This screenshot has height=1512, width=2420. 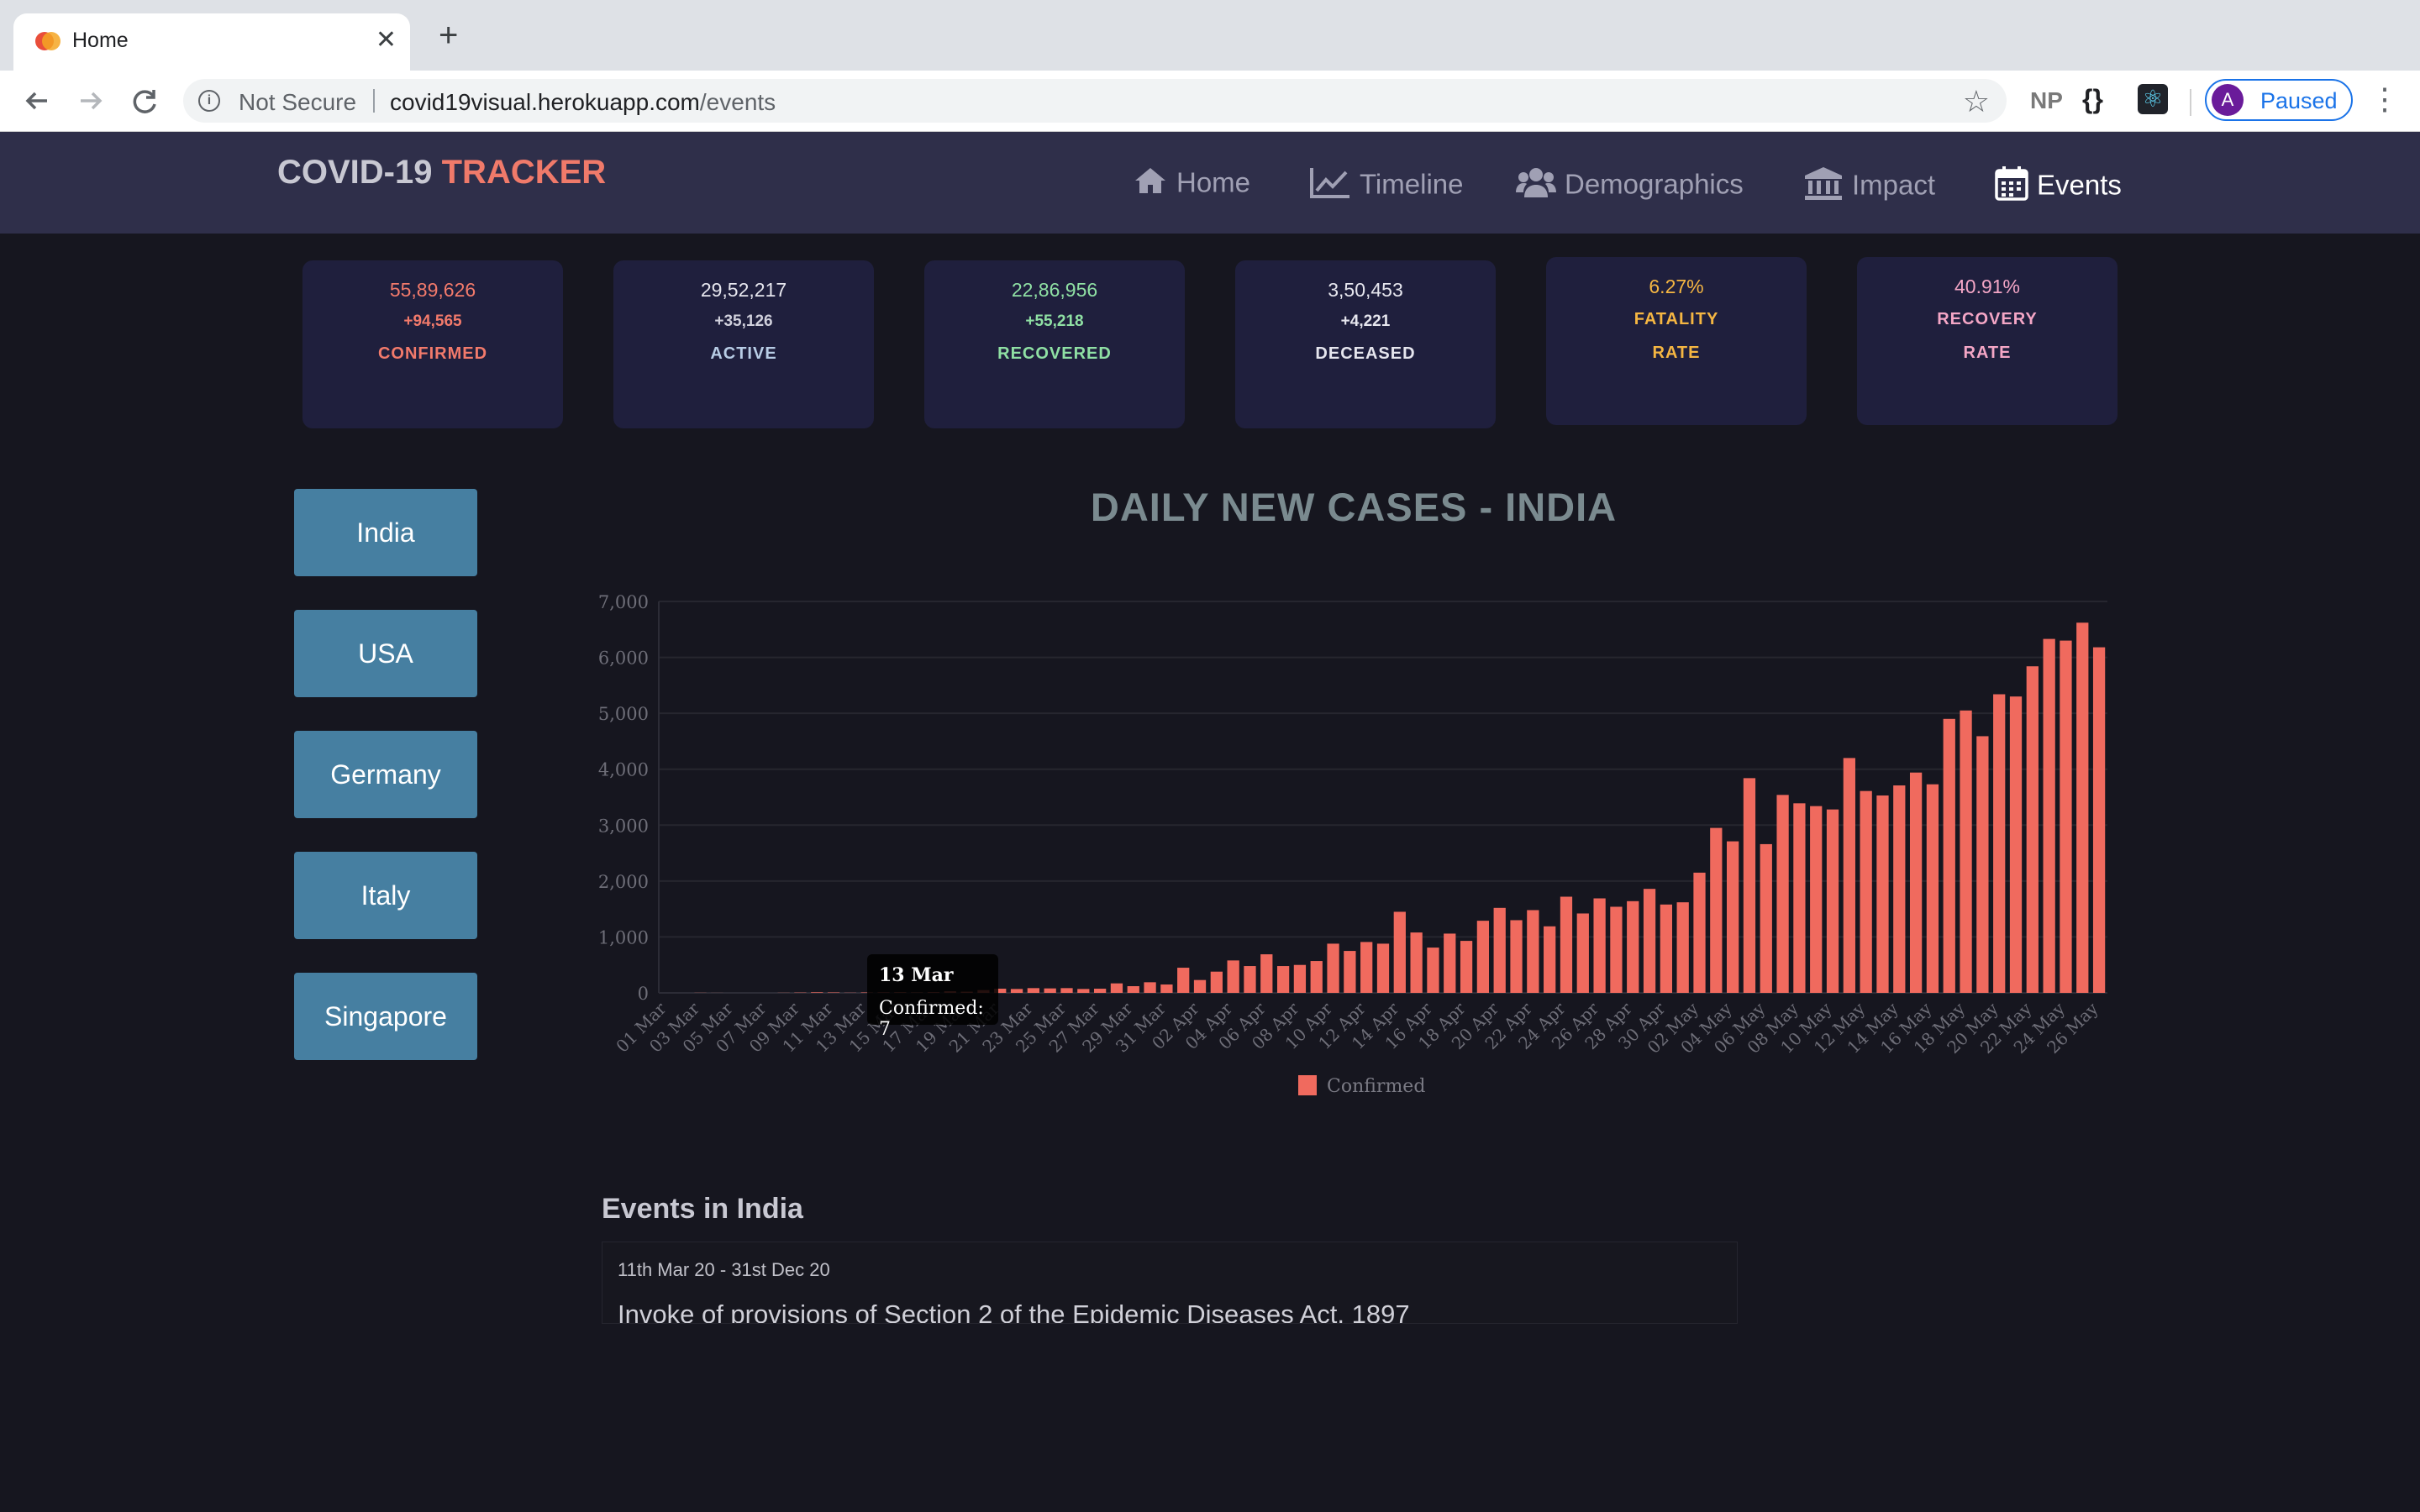 I want to click on bar-27-apr, so click(x=1617, y=949).